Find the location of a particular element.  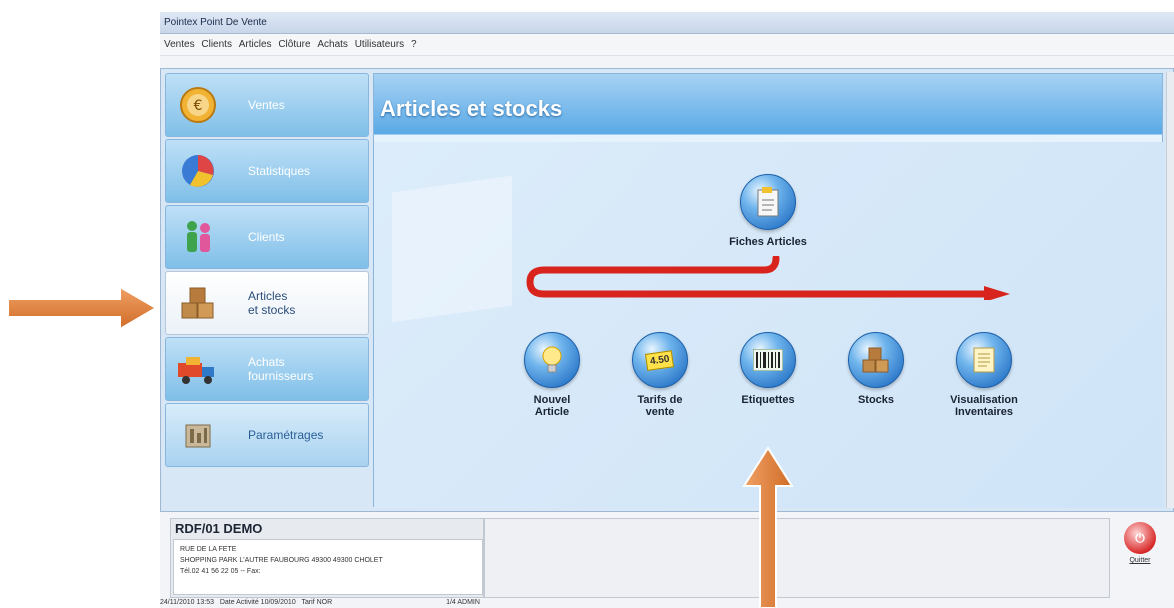

sidebar-item-articles-stocks: Articles et stocks is located at coordinates (267, 303).